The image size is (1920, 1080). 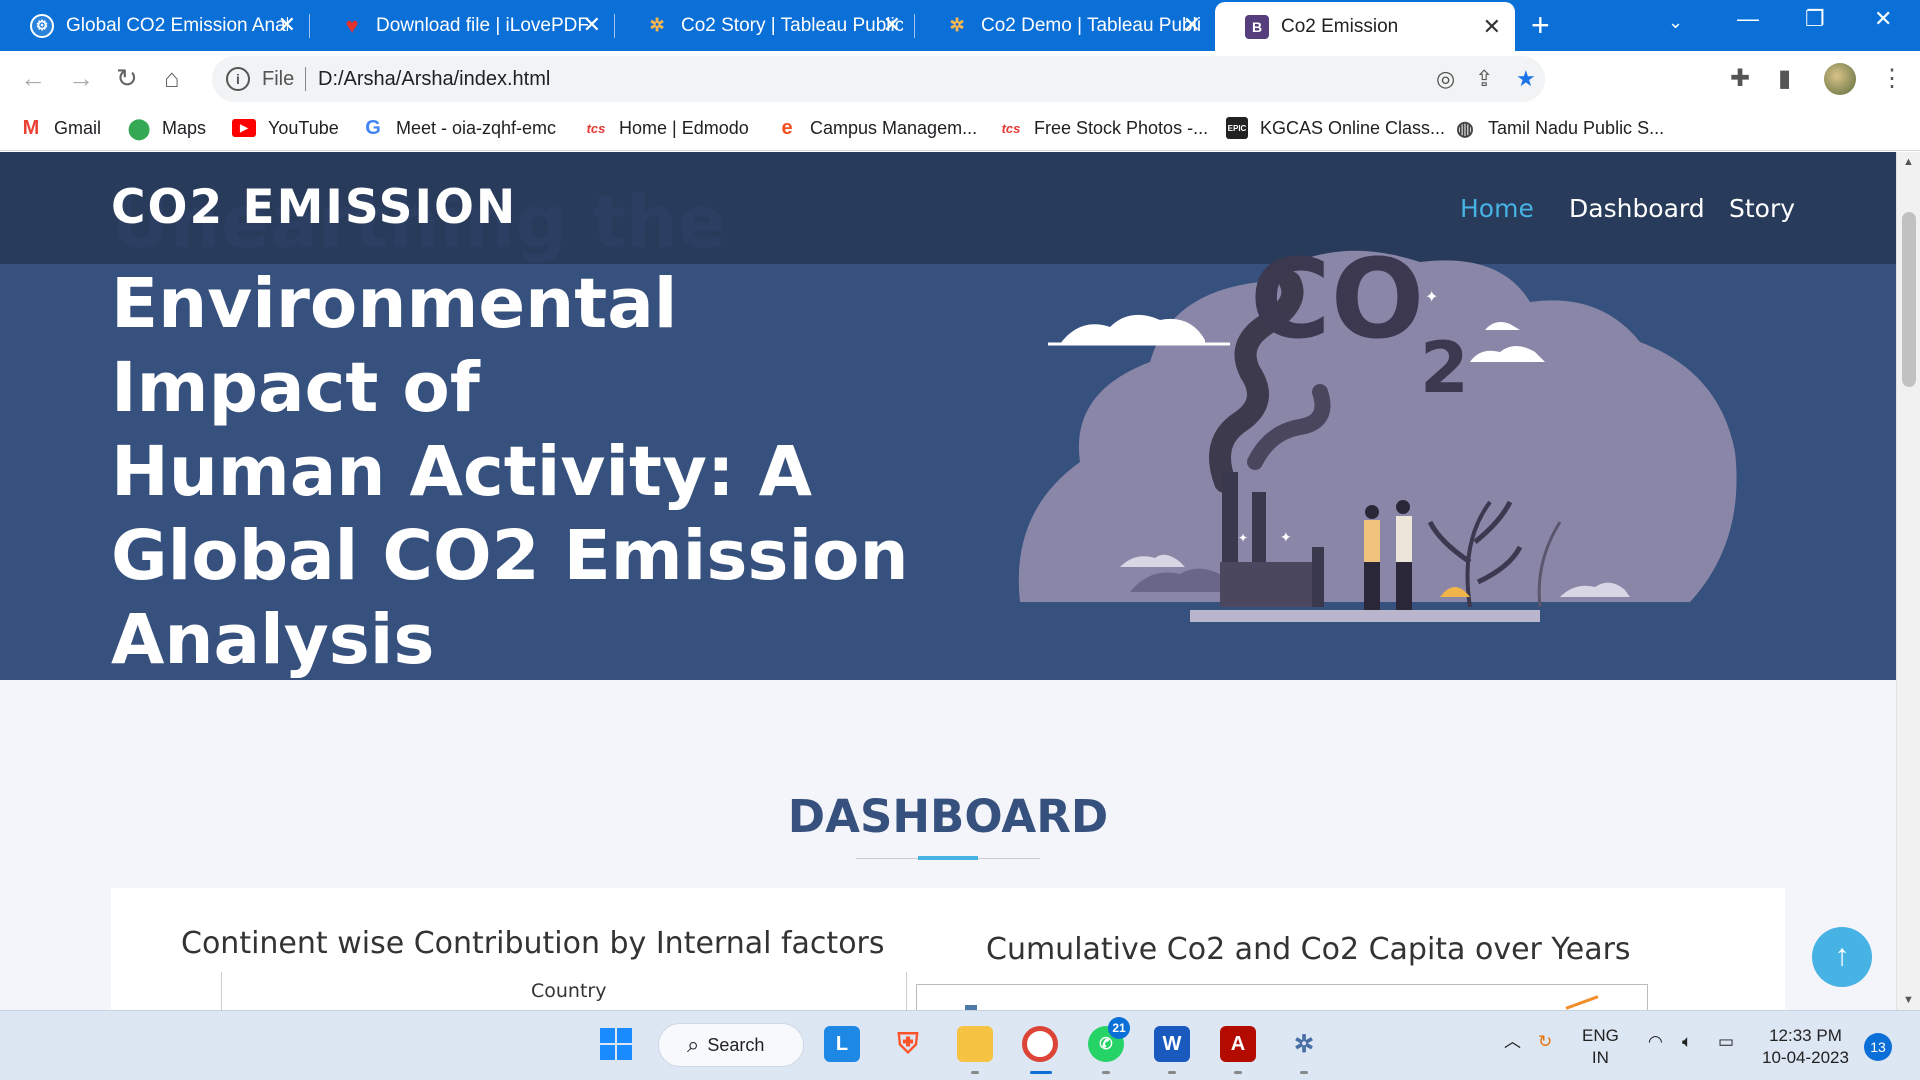 I want to click on side-panel-icon: ▮, so click(x=1784, y=79).